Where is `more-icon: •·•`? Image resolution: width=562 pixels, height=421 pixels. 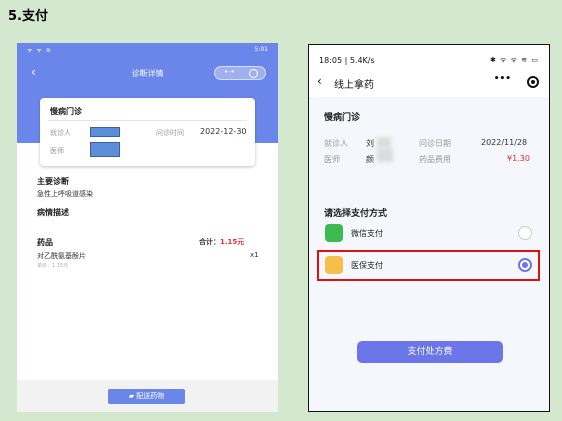 more-icon: •·• is located at coordinates (229, 72).